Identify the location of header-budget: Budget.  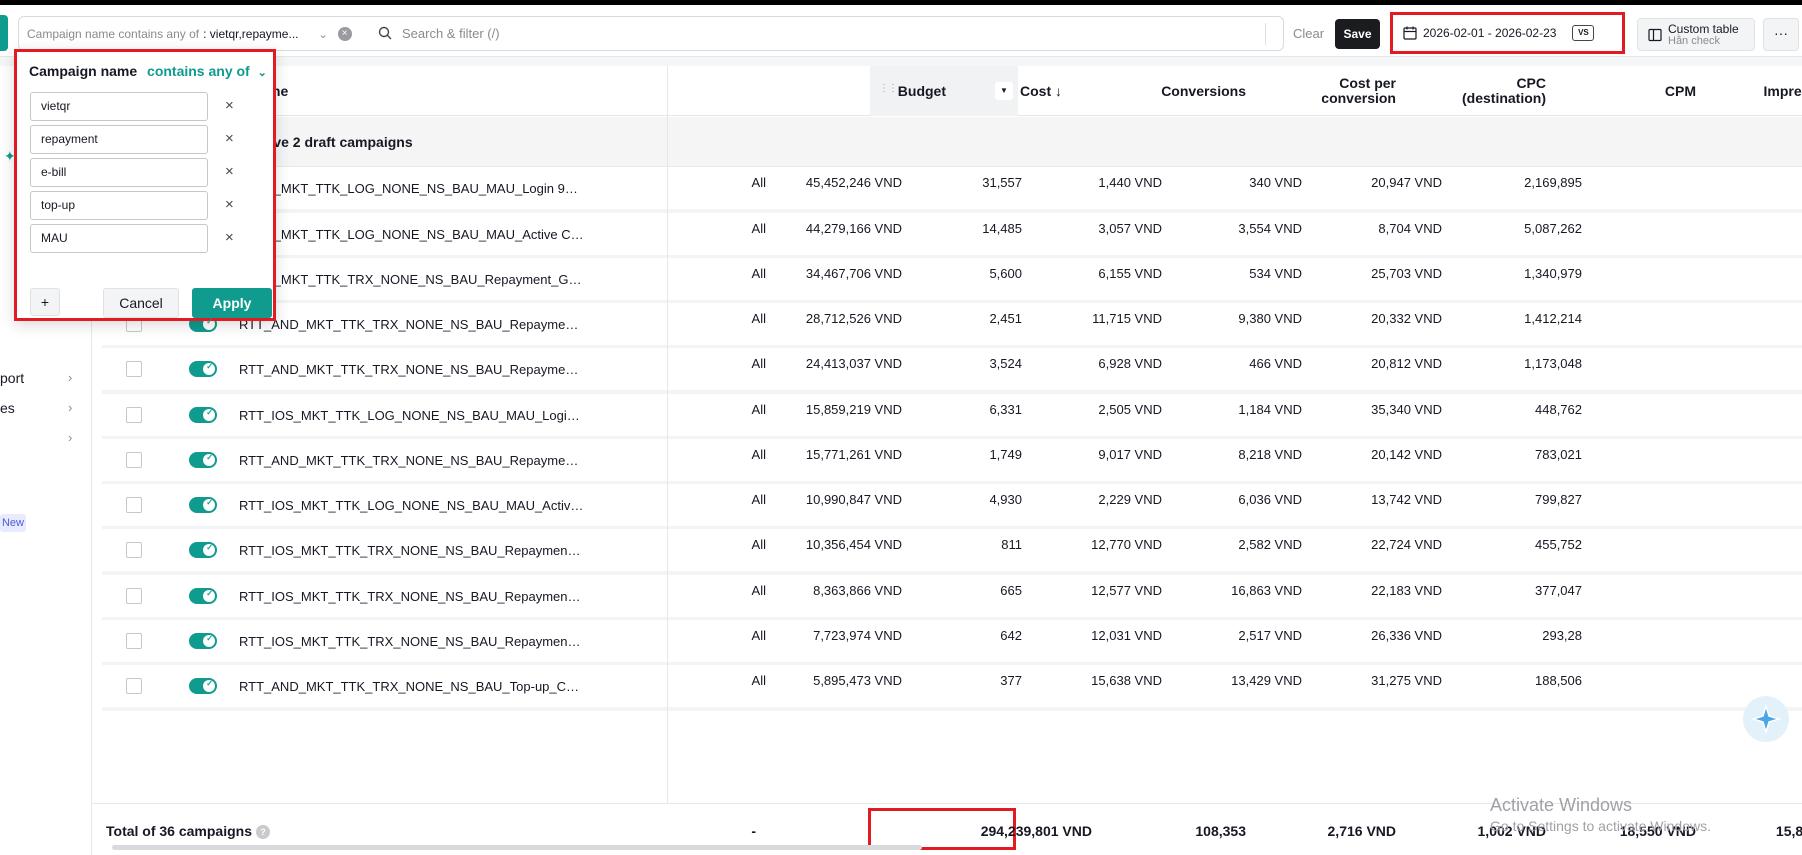
(922, 91).